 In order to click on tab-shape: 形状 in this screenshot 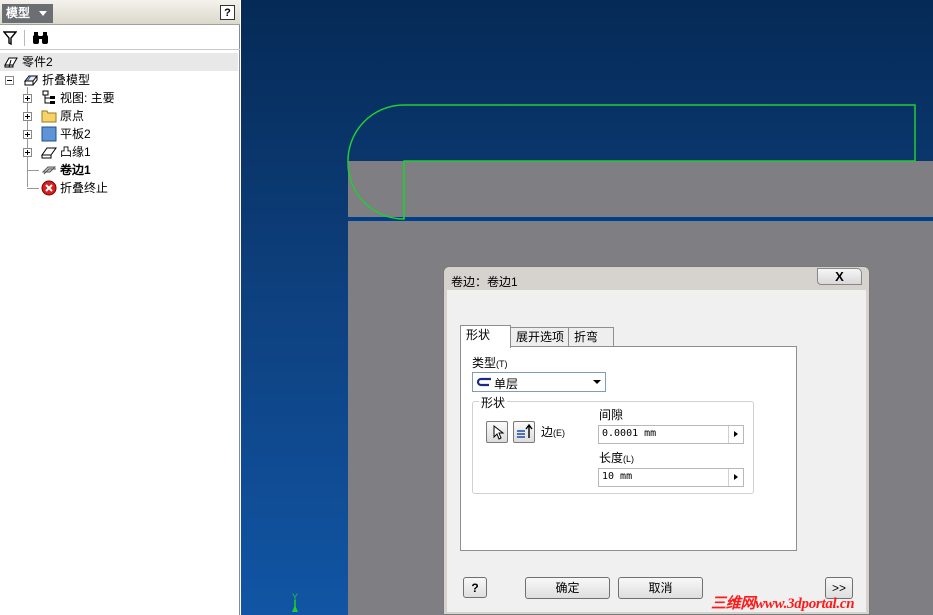, I will do `click(485, 336)`.